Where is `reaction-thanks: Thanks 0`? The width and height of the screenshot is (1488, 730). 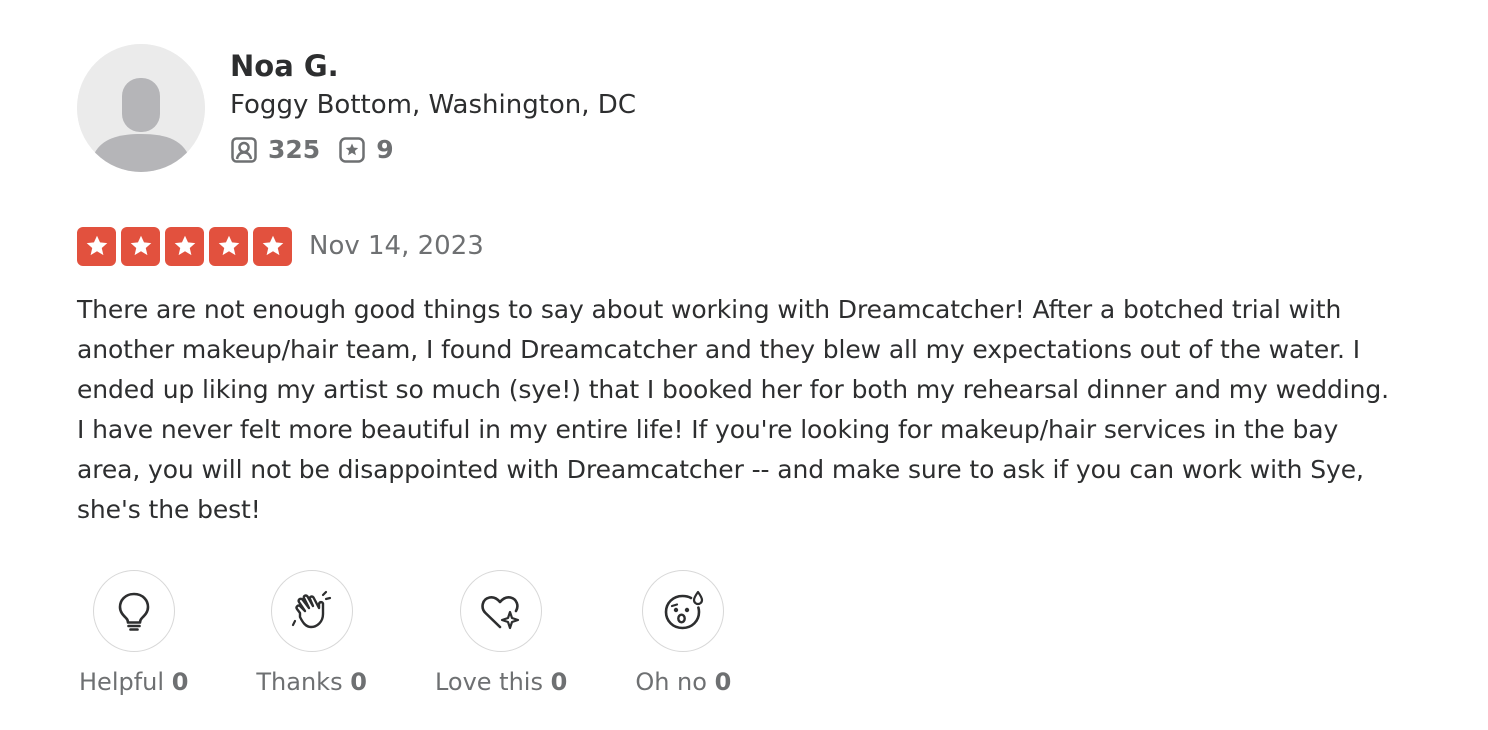
reaction-thanks: Thanks 0 is located at coordinates (311, 633).